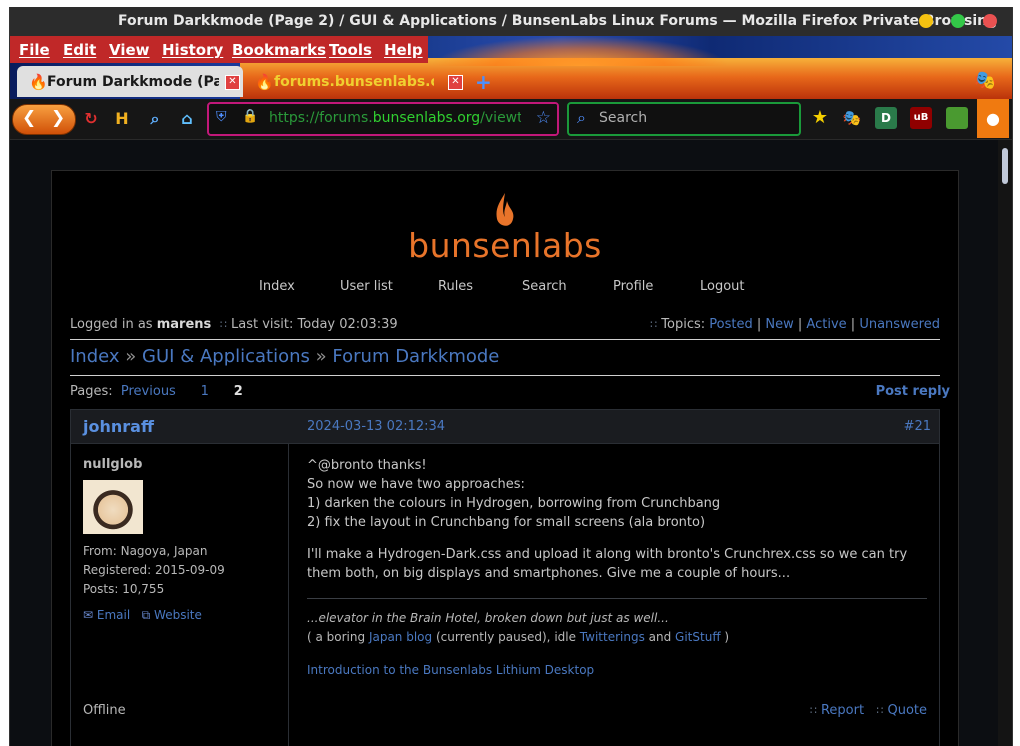  Describe the element at coordinates (990, 21) in the screenshot. I see `close-button` at that location.